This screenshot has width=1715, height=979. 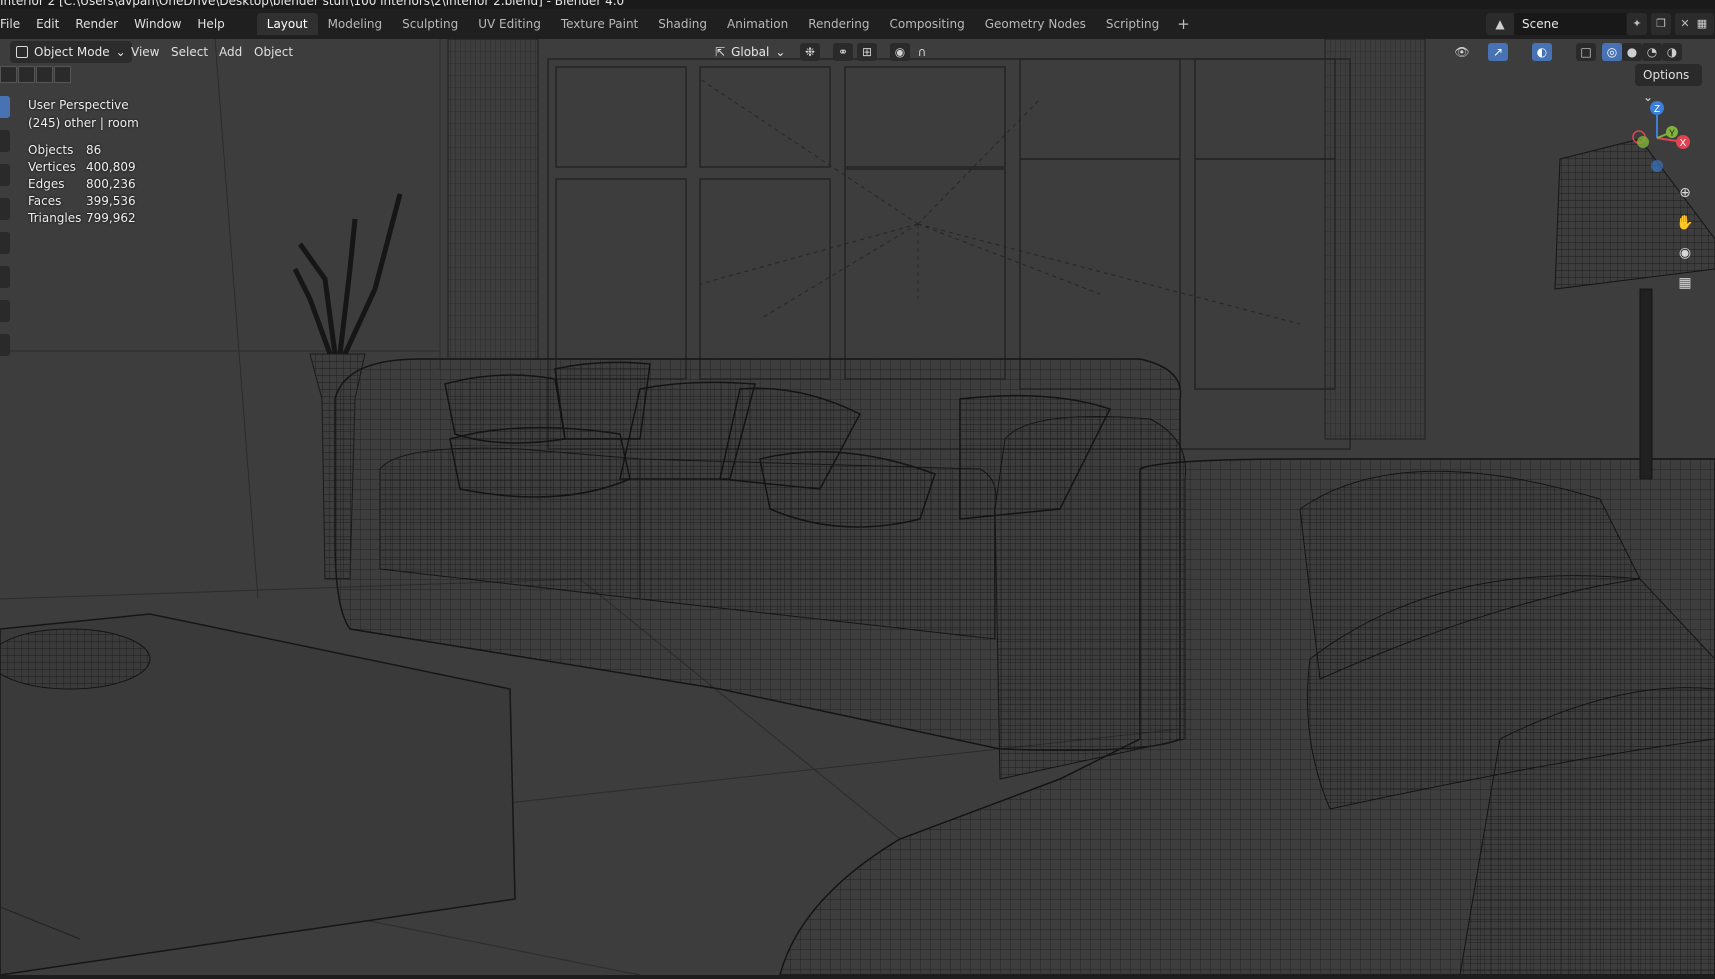 I want to click on selection-mode-buttons, so click(x=35, y=74).